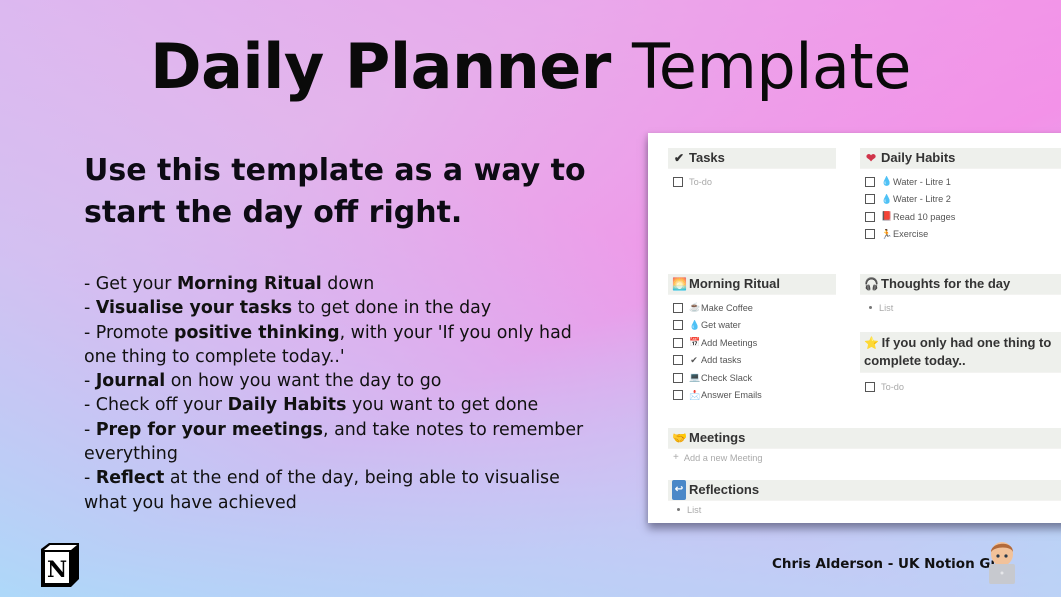  Describe the element at coordinates (960, 284) in the screenshot. I see `thoughts-heading: 🎧 Thoughts for the day` at that location.